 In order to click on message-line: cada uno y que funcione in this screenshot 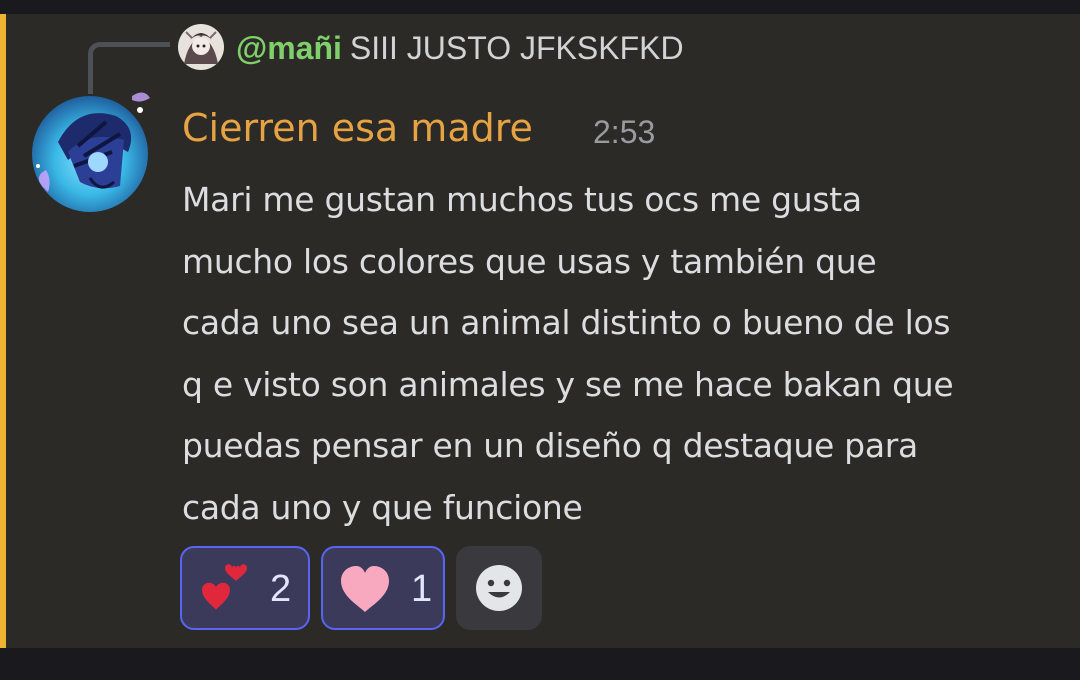, I will do `click(382, 507)`.